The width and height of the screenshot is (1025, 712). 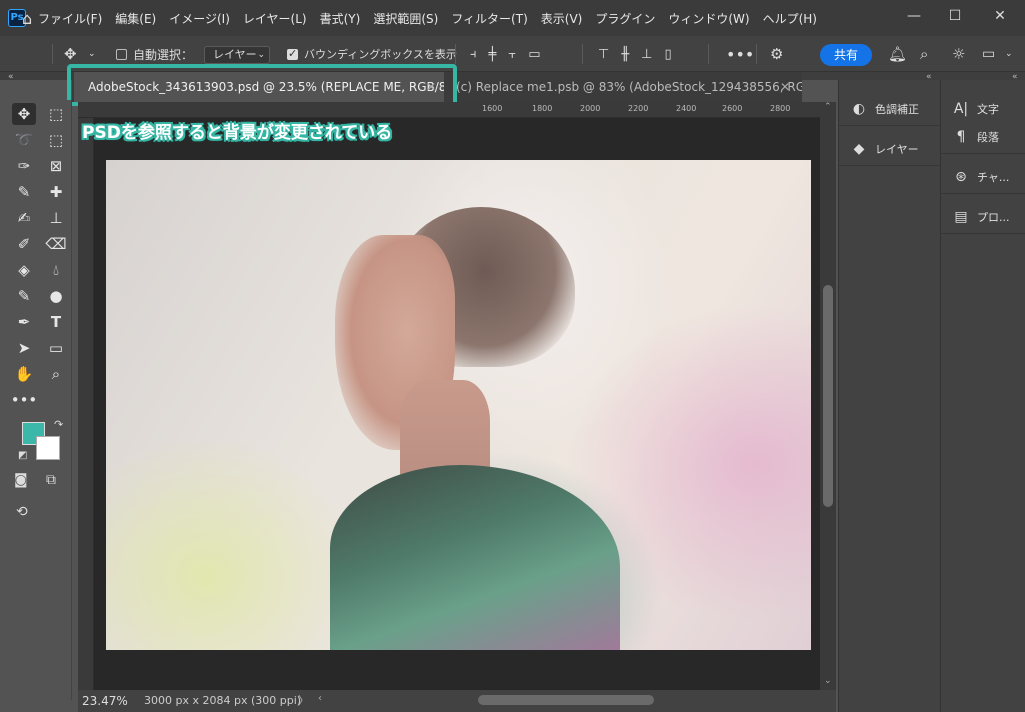 I want to click on zoom-tool-icon: ⌕, so click(x=56, y=374).